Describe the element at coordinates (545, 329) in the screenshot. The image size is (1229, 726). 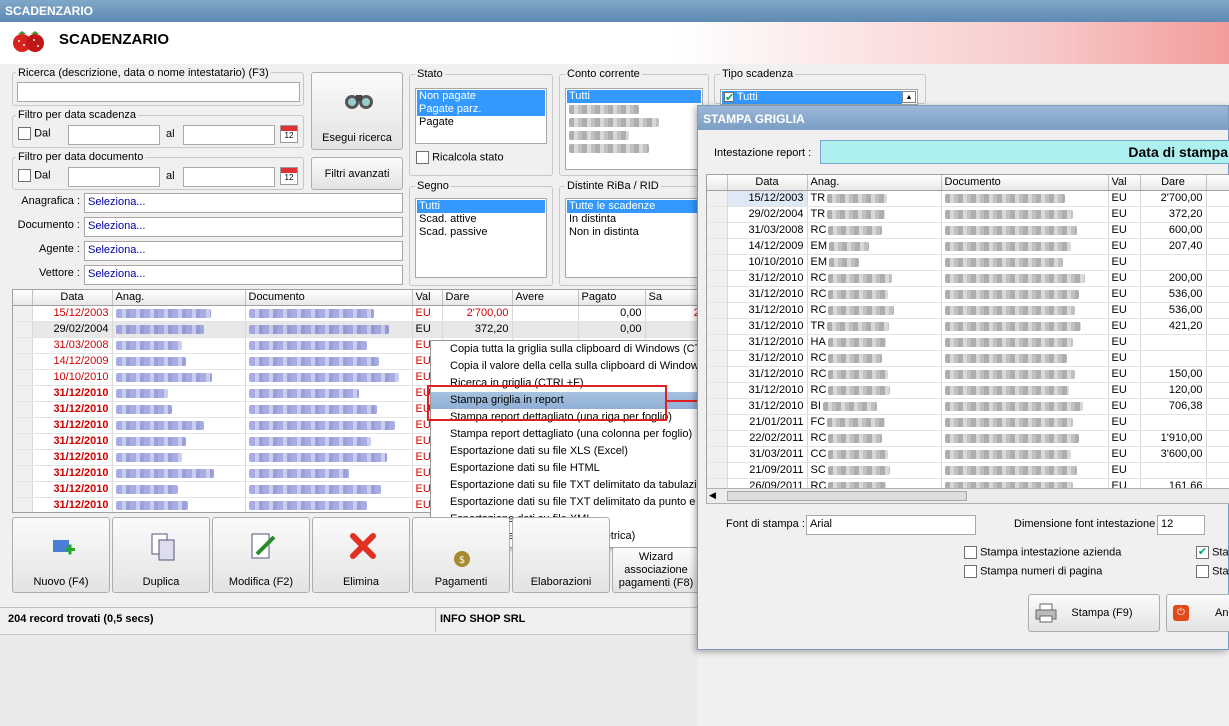
I see `cell-avere` at that location.